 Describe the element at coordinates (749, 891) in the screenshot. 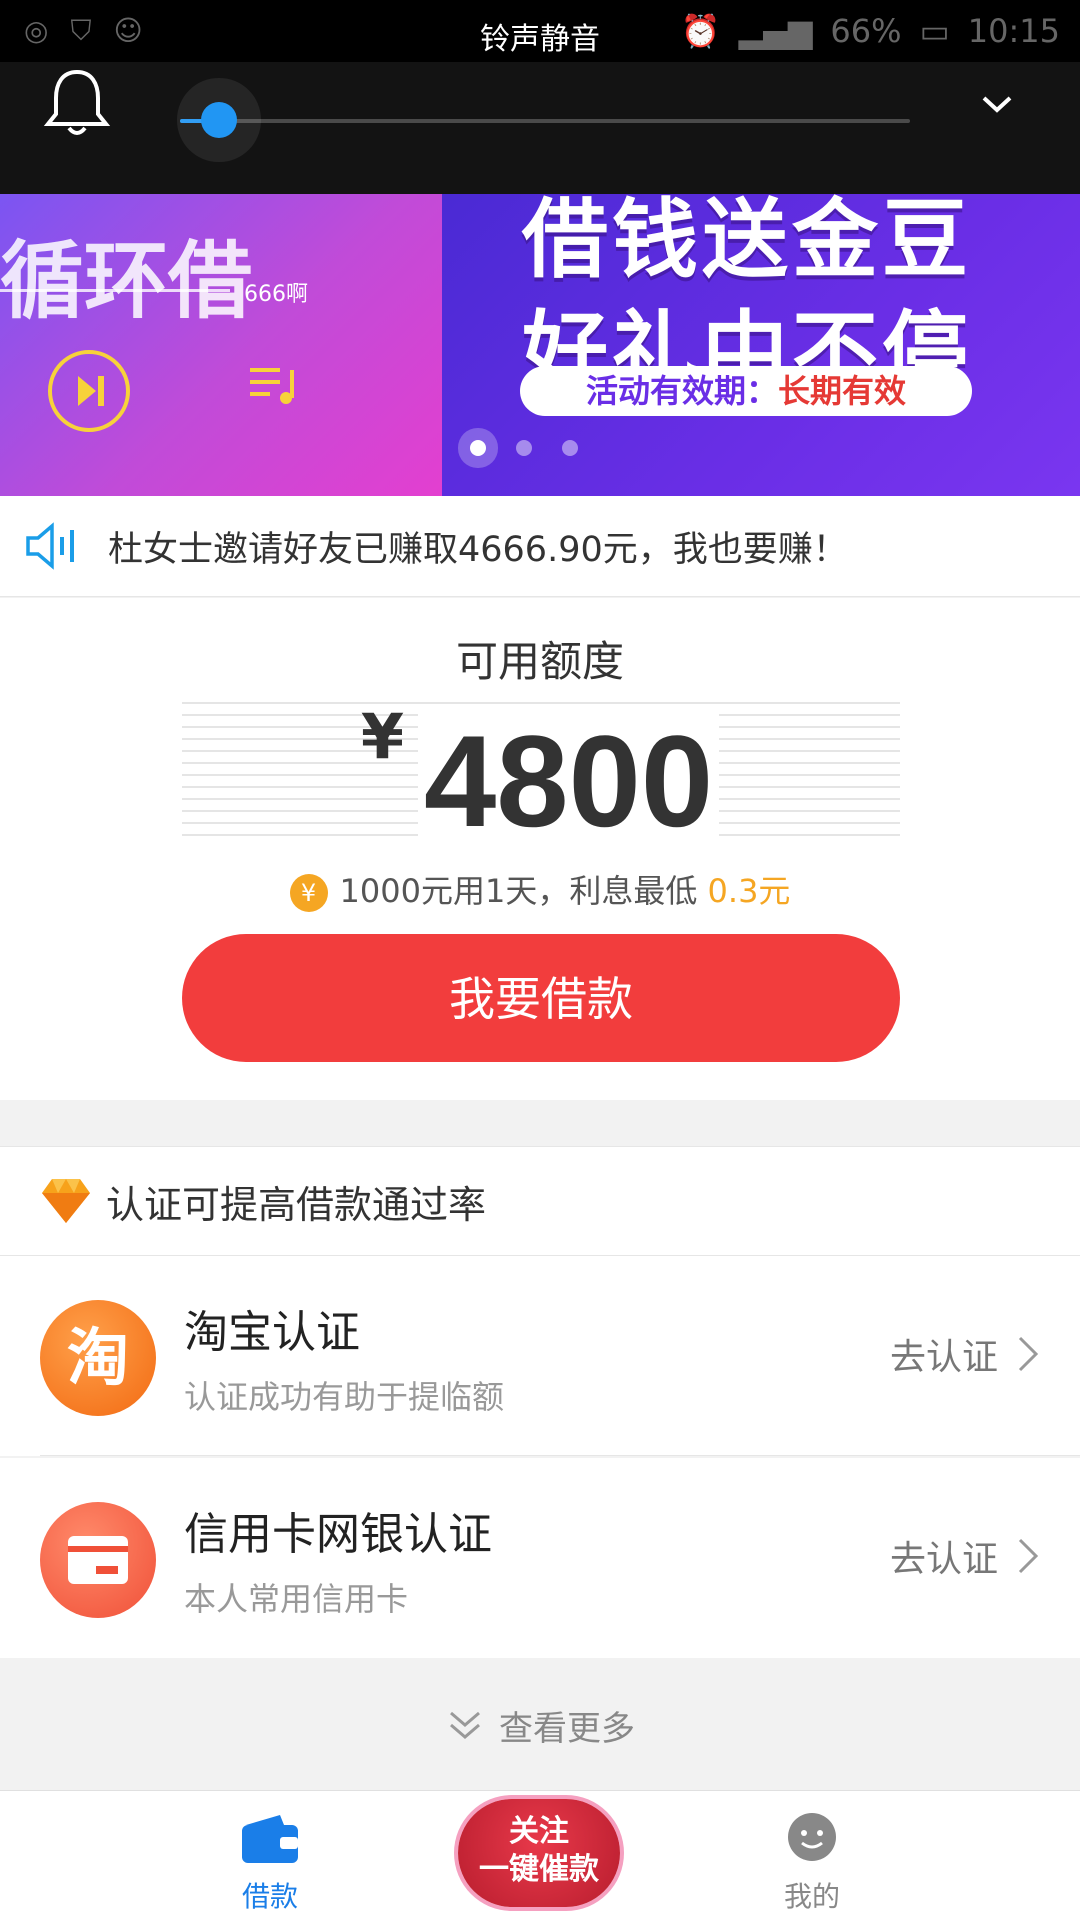

I see `interest-tip-highlight: 0.3元` at that location.